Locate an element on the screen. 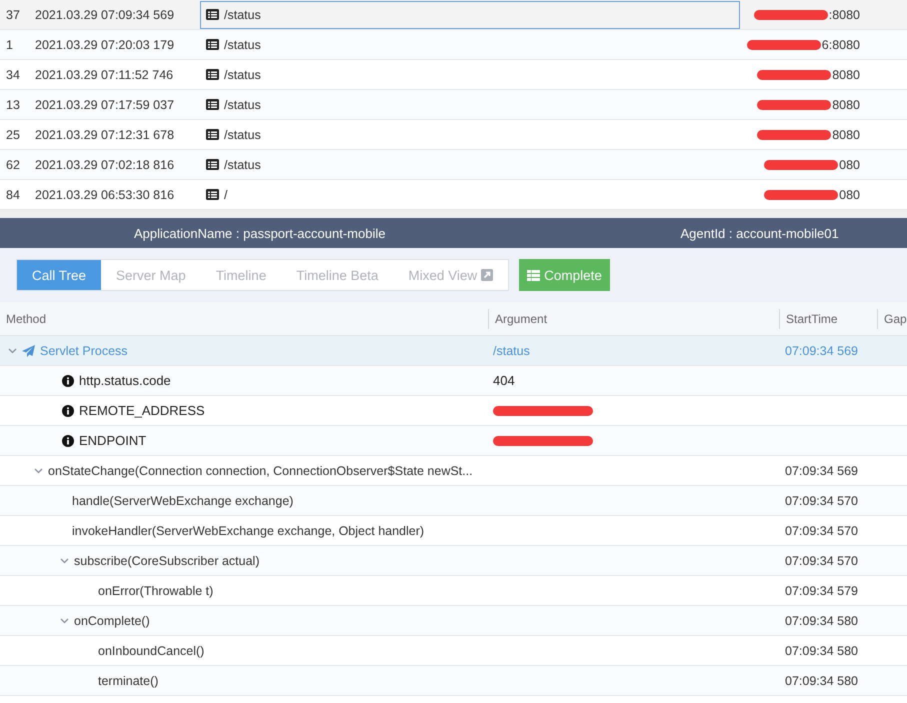 This screenshot has height=703, width=907. method-name: handle(ServerWebExchange exchange) is located at coordinates (183, 501).